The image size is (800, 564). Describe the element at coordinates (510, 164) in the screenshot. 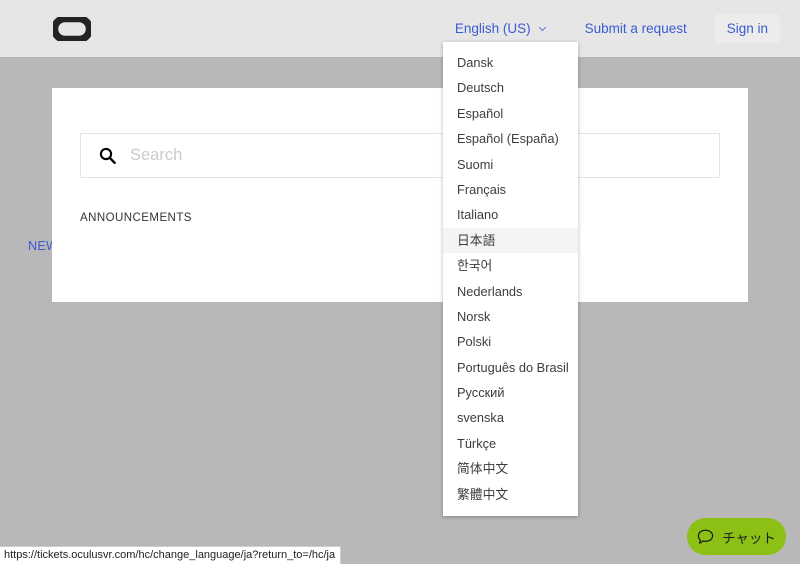

I see `language-option-4: Suomi` at that location.